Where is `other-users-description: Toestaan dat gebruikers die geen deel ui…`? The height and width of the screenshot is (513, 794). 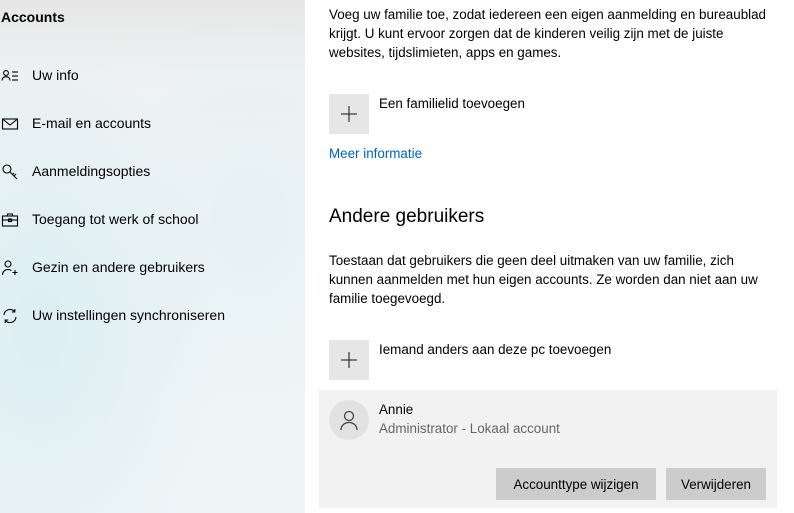
other-users-description: Toestaan dat gebruikers die geen deel ui… is located at coordinates (543, 279).